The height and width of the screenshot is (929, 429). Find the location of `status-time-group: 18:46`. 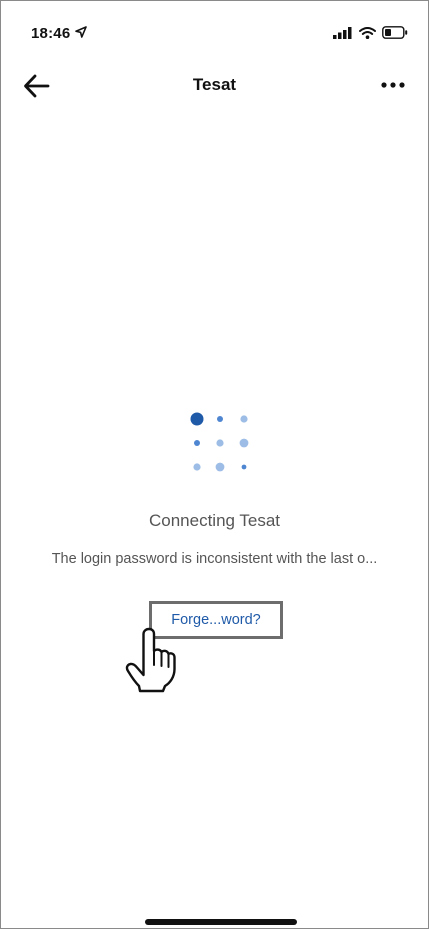

status-time-group: 18:46 is located at coordinates (59, 33).